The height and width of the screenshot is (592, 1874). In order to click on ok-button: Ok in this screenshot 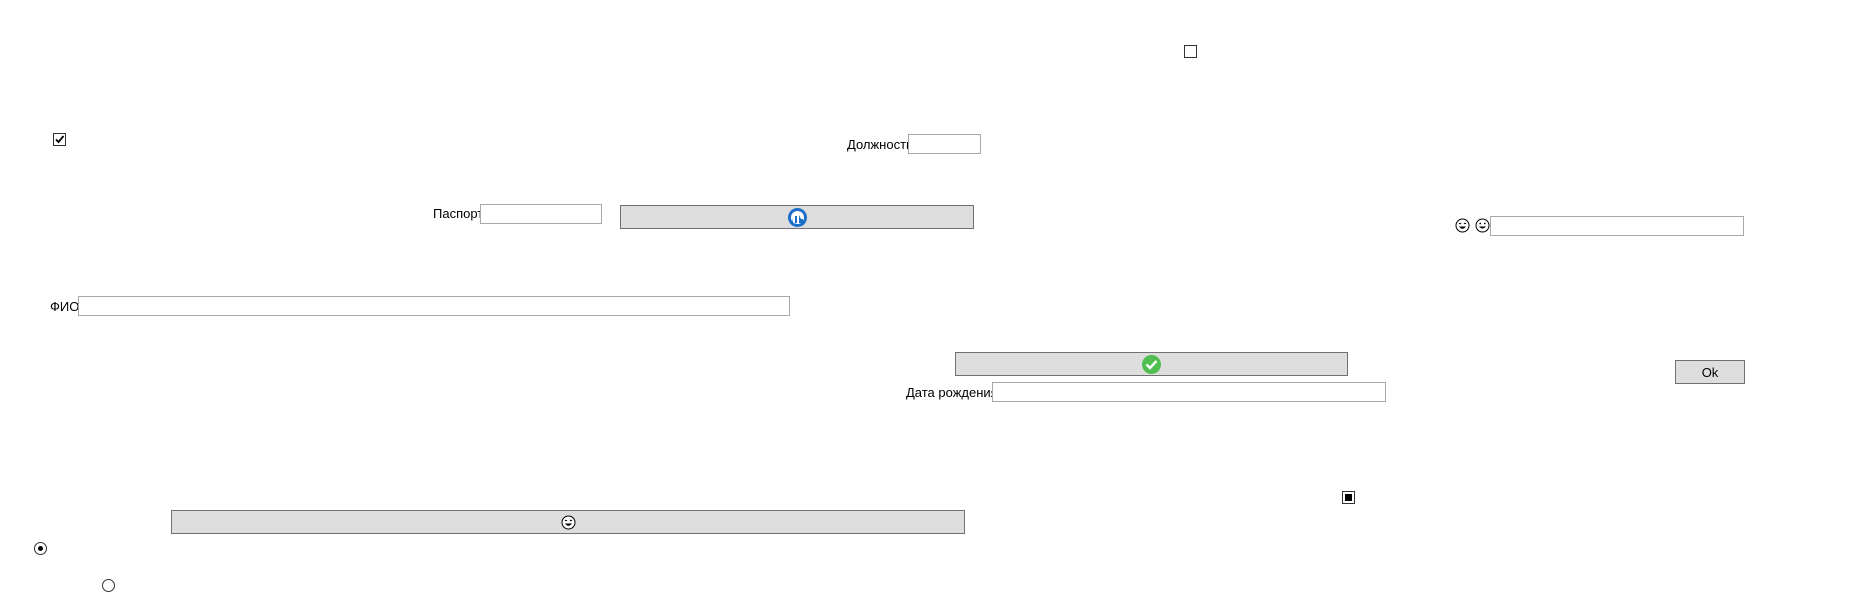, I will do `click(1710, 372)`.